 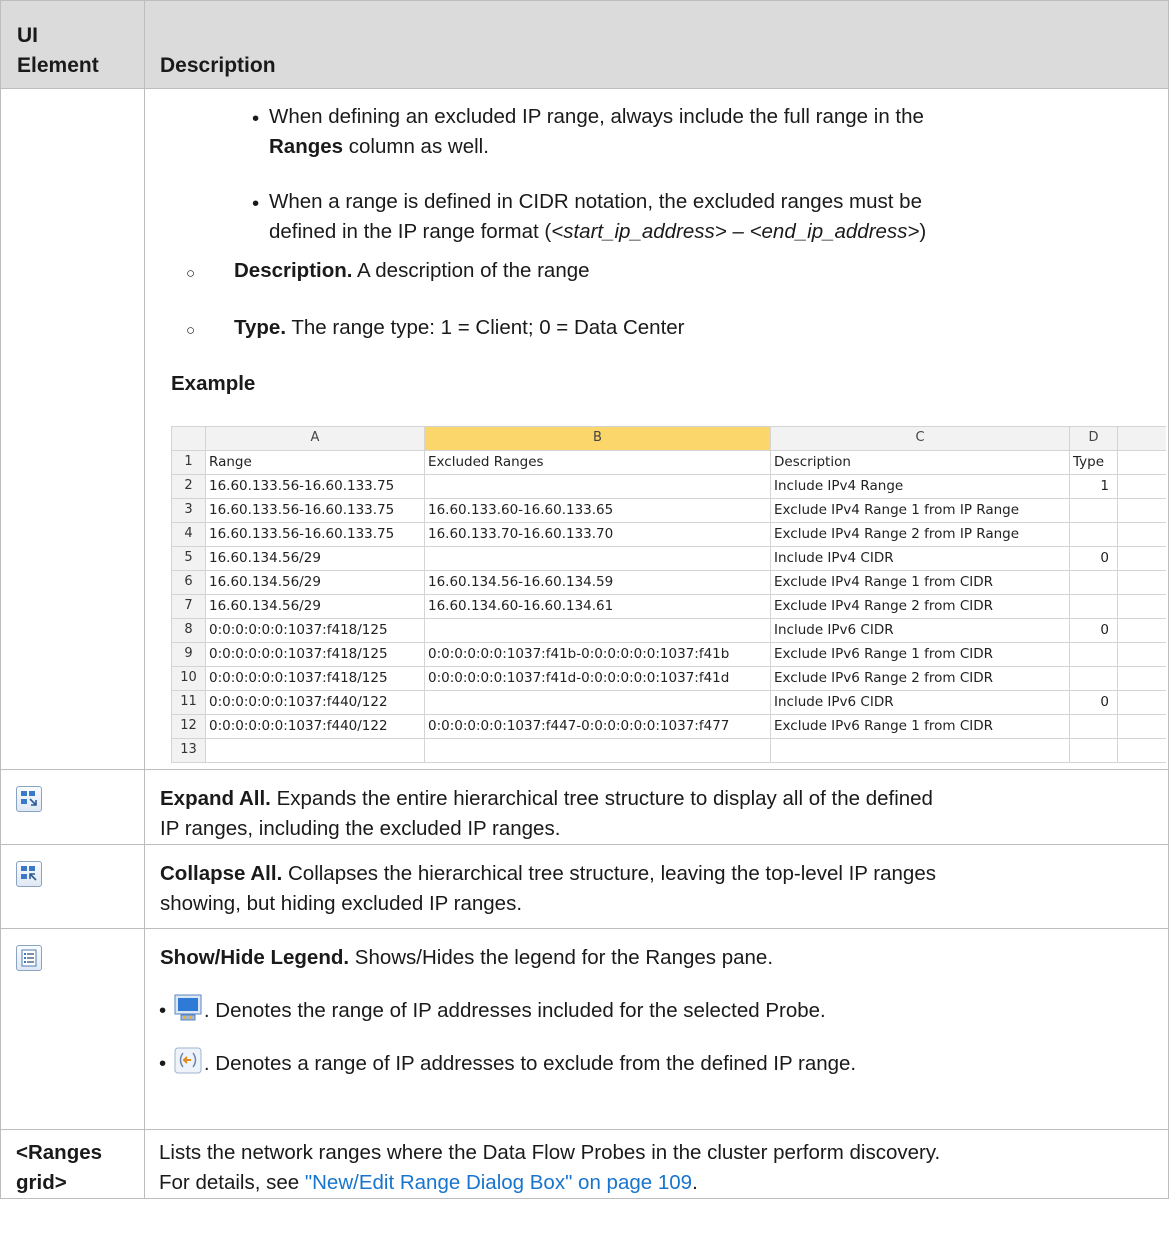 What do you see at coordinates (188, 438) in the screenshot?
I see `sheet-corner` at bounding box center [188, 438].